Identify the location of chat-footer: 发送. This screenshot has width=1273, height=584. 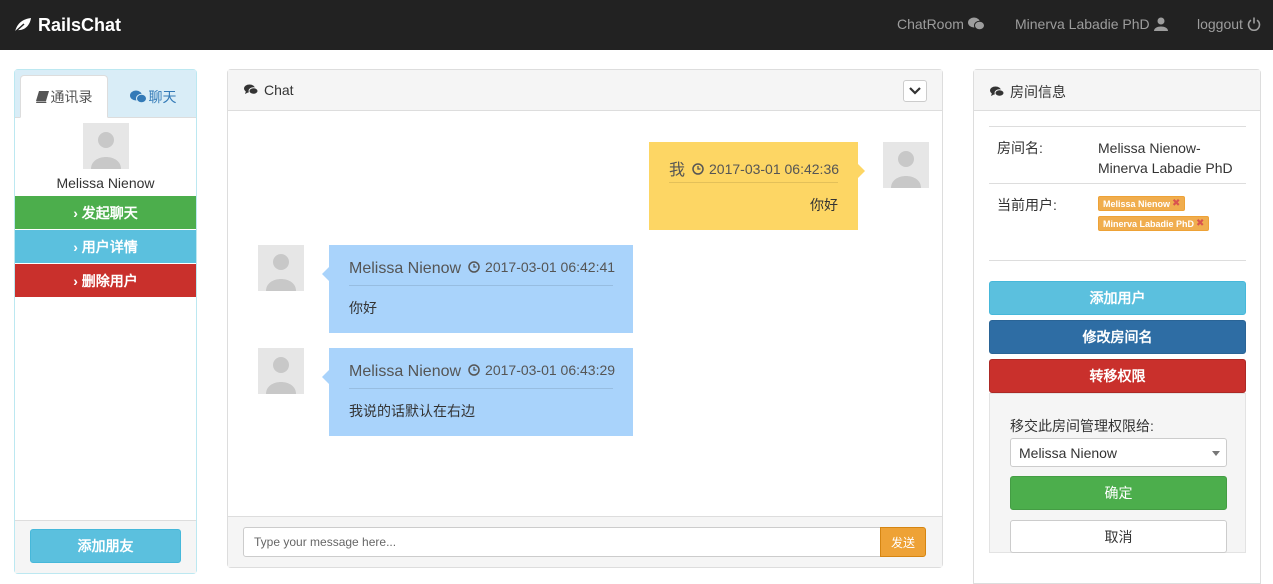
(585, 541).